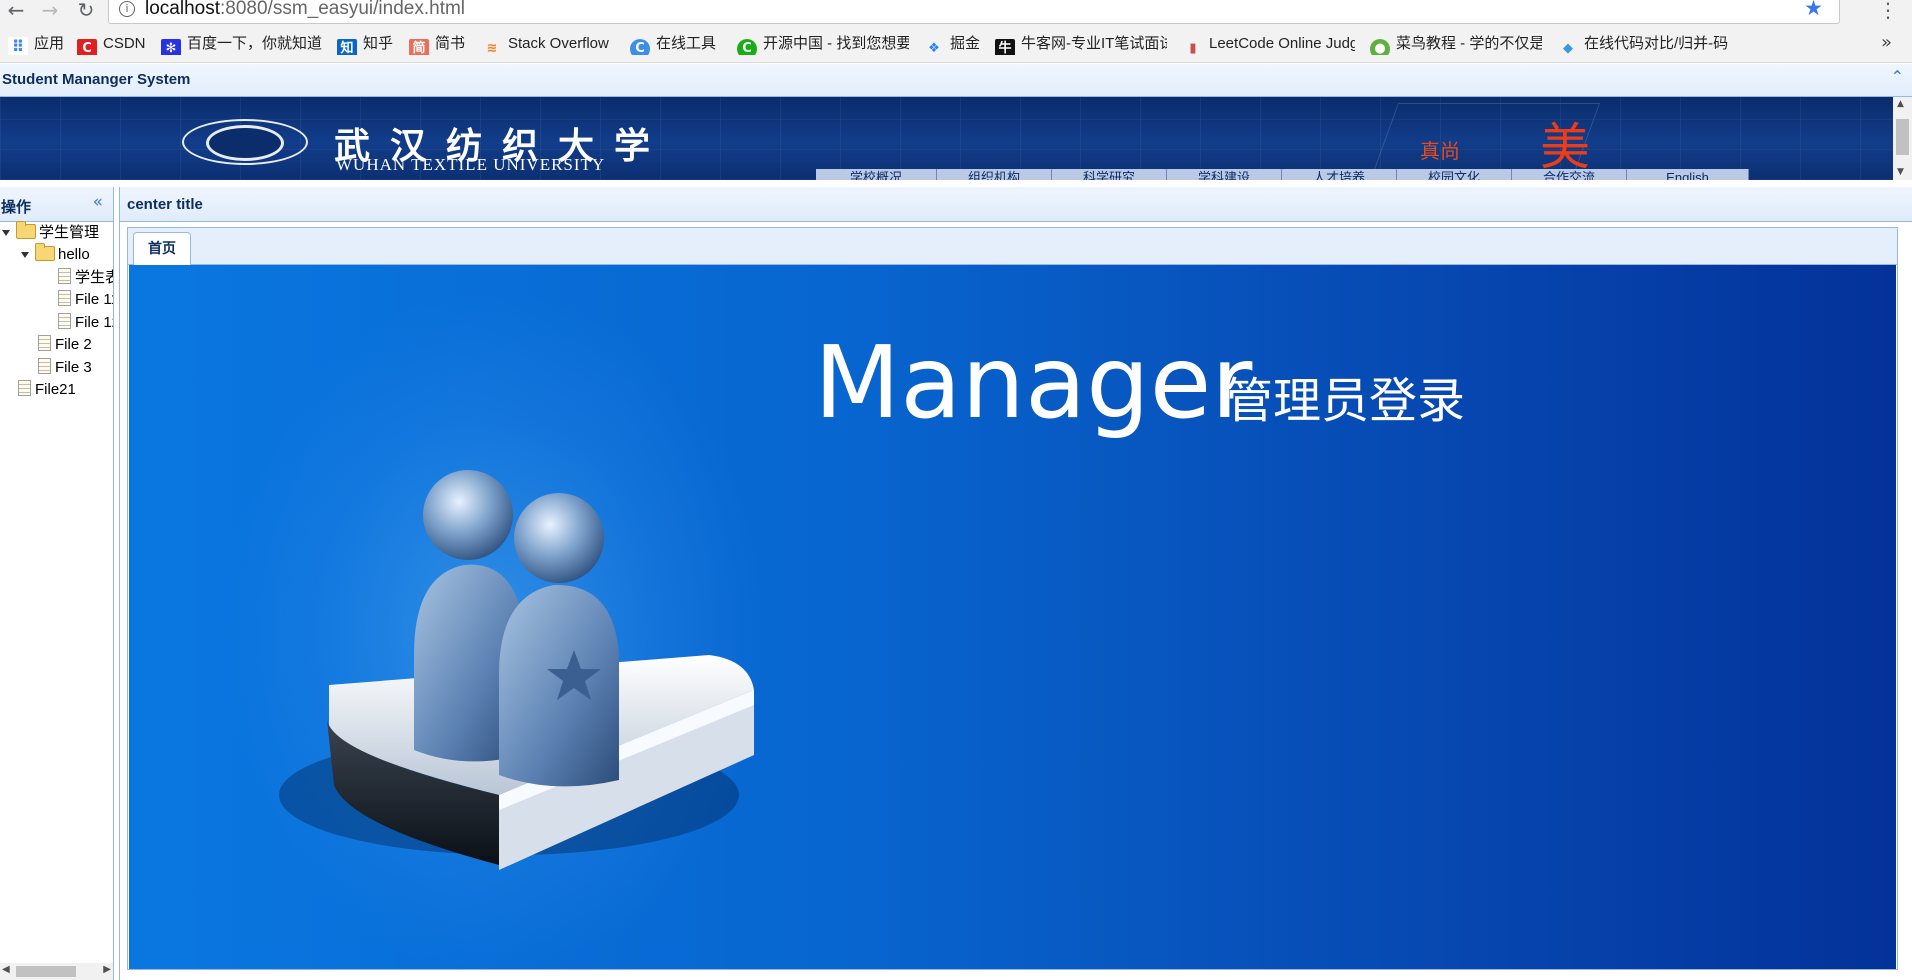 This screenshot has height=980, width=1912. Describe the element at coordinates (1081, 44) in the screenshot. I see `bookmark-nowcoder: 牛牛客网-专业IT笔试面试` at that location.